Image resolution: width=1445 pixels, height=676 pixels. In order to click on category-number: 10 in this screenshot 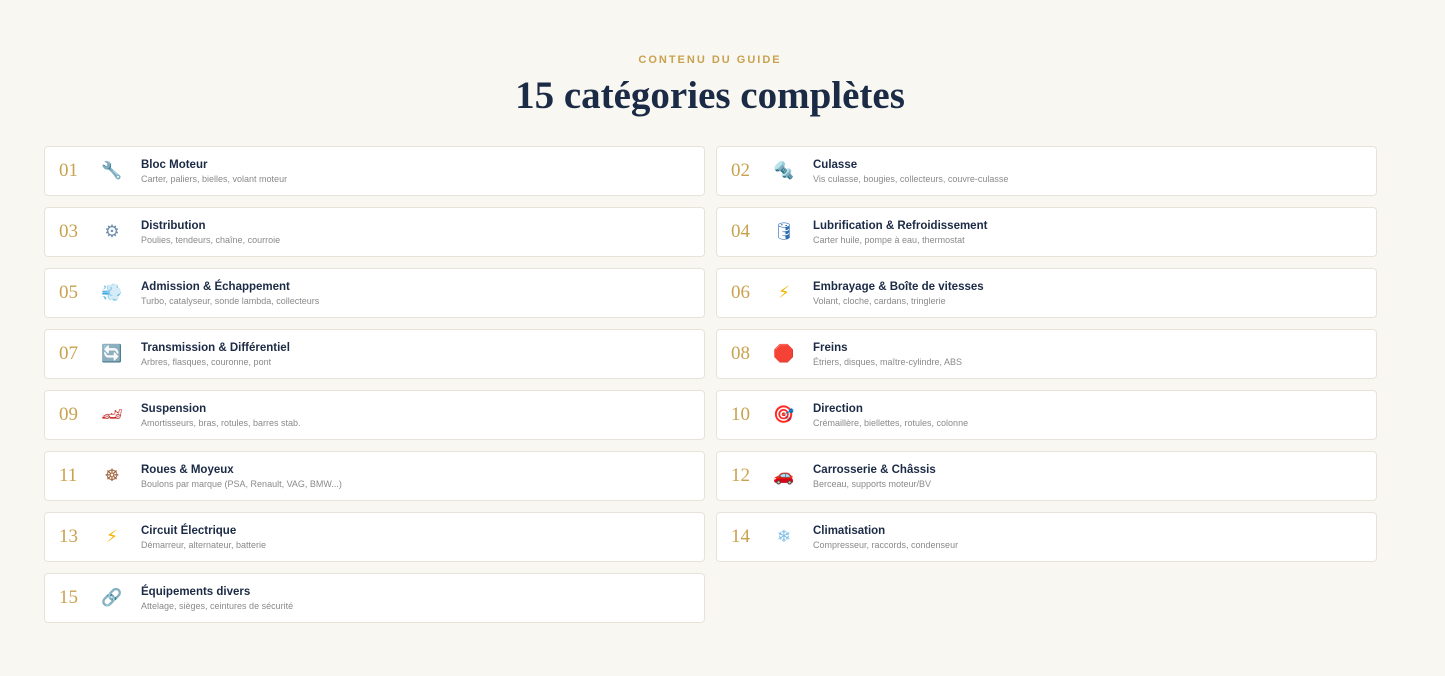, I will do `click(740, 414)`.